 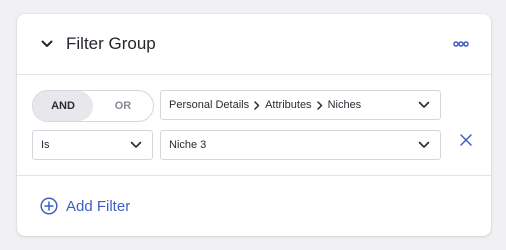 What do you see at coordinates (188, 145) in the screenshot?
I see `value-text: Niche 3` at bounding box center [188, 145].